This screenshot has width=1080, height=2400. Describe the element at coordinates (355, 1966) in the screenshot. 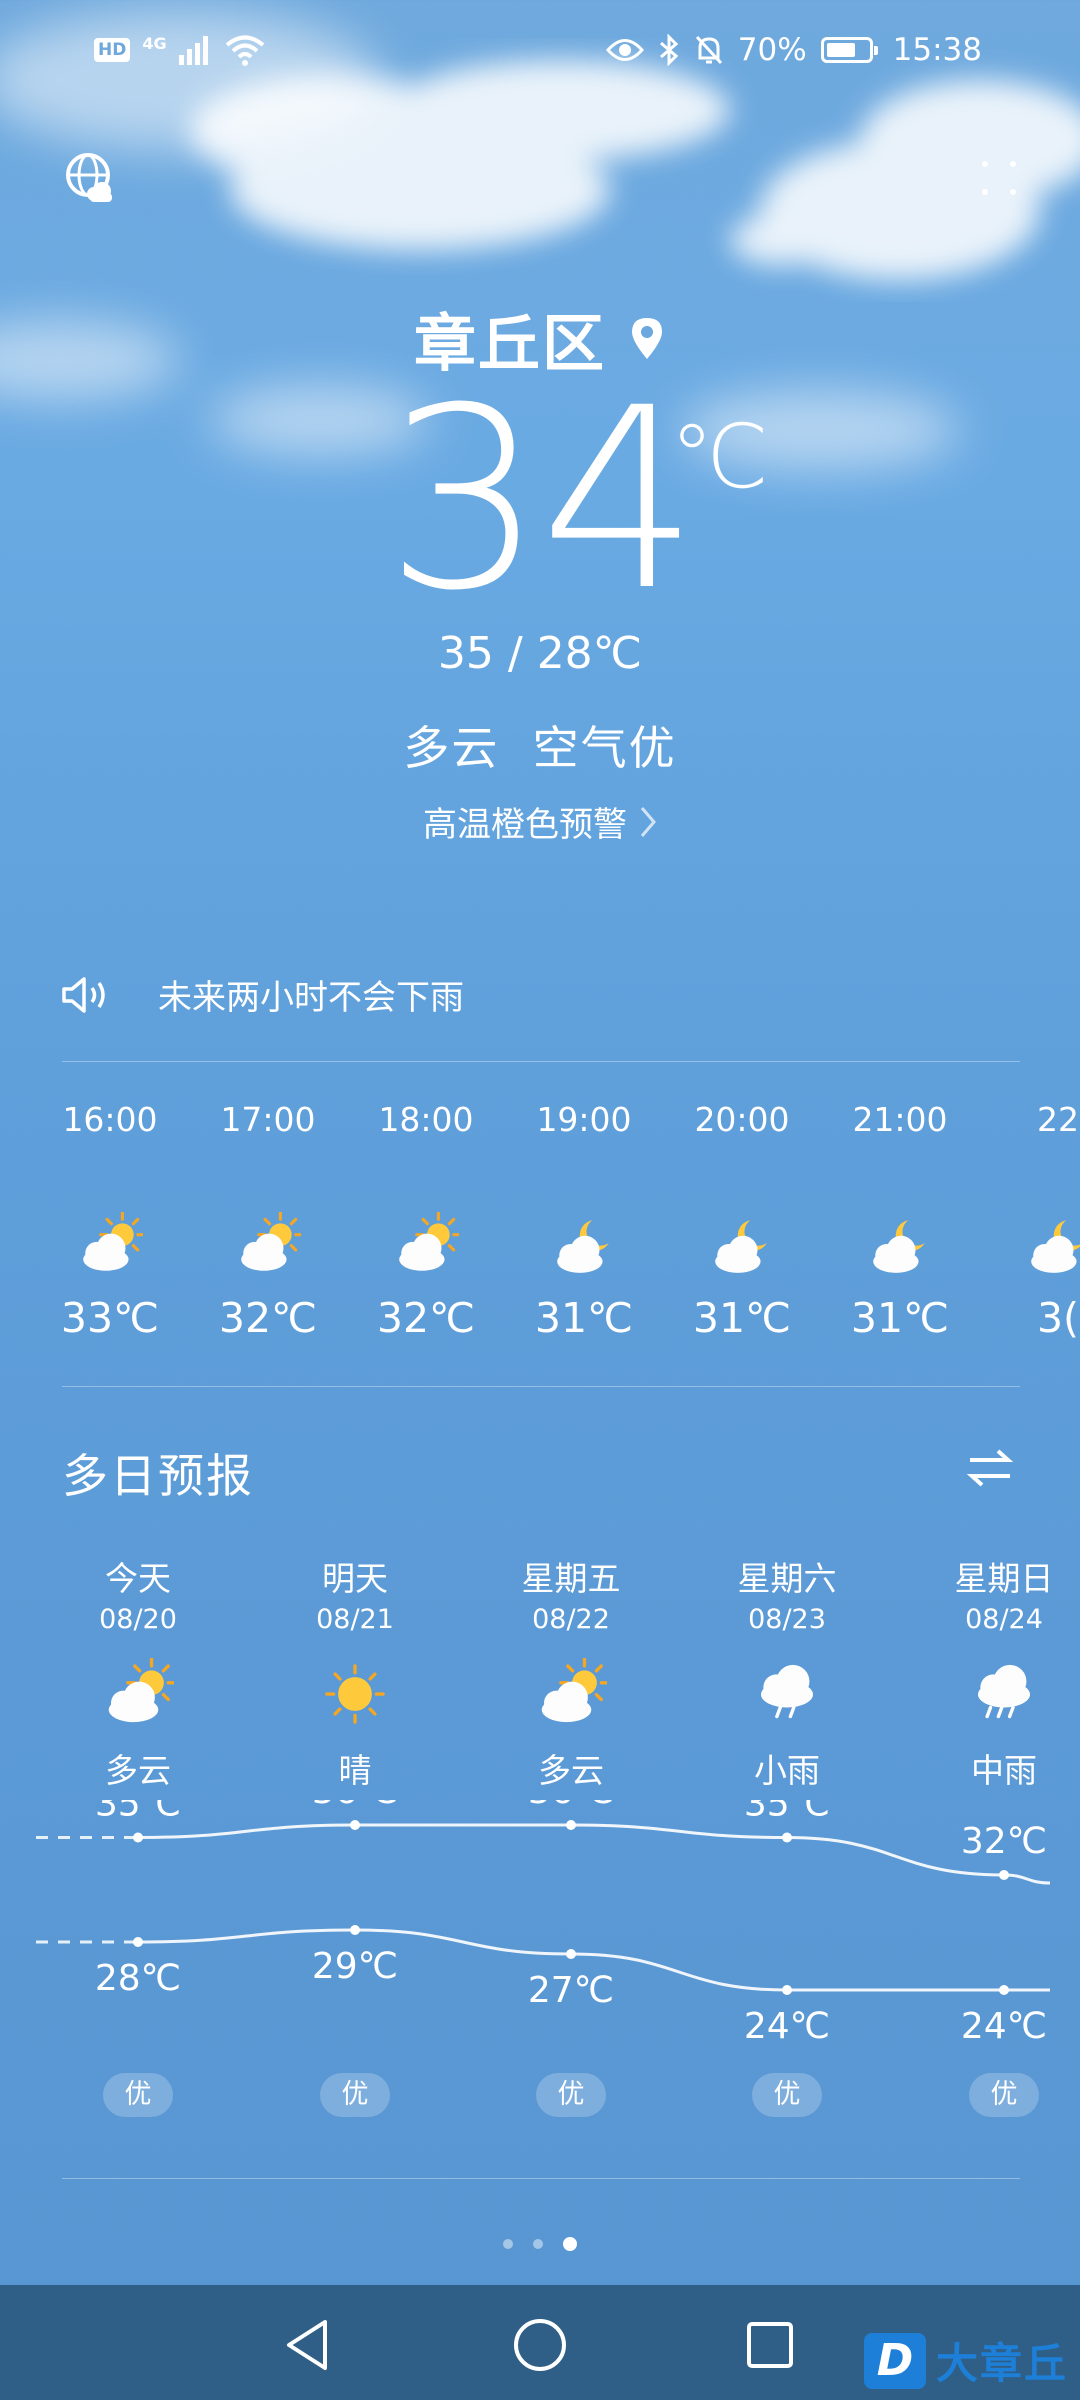

I see `low-temp-label: 29℃` at that location.